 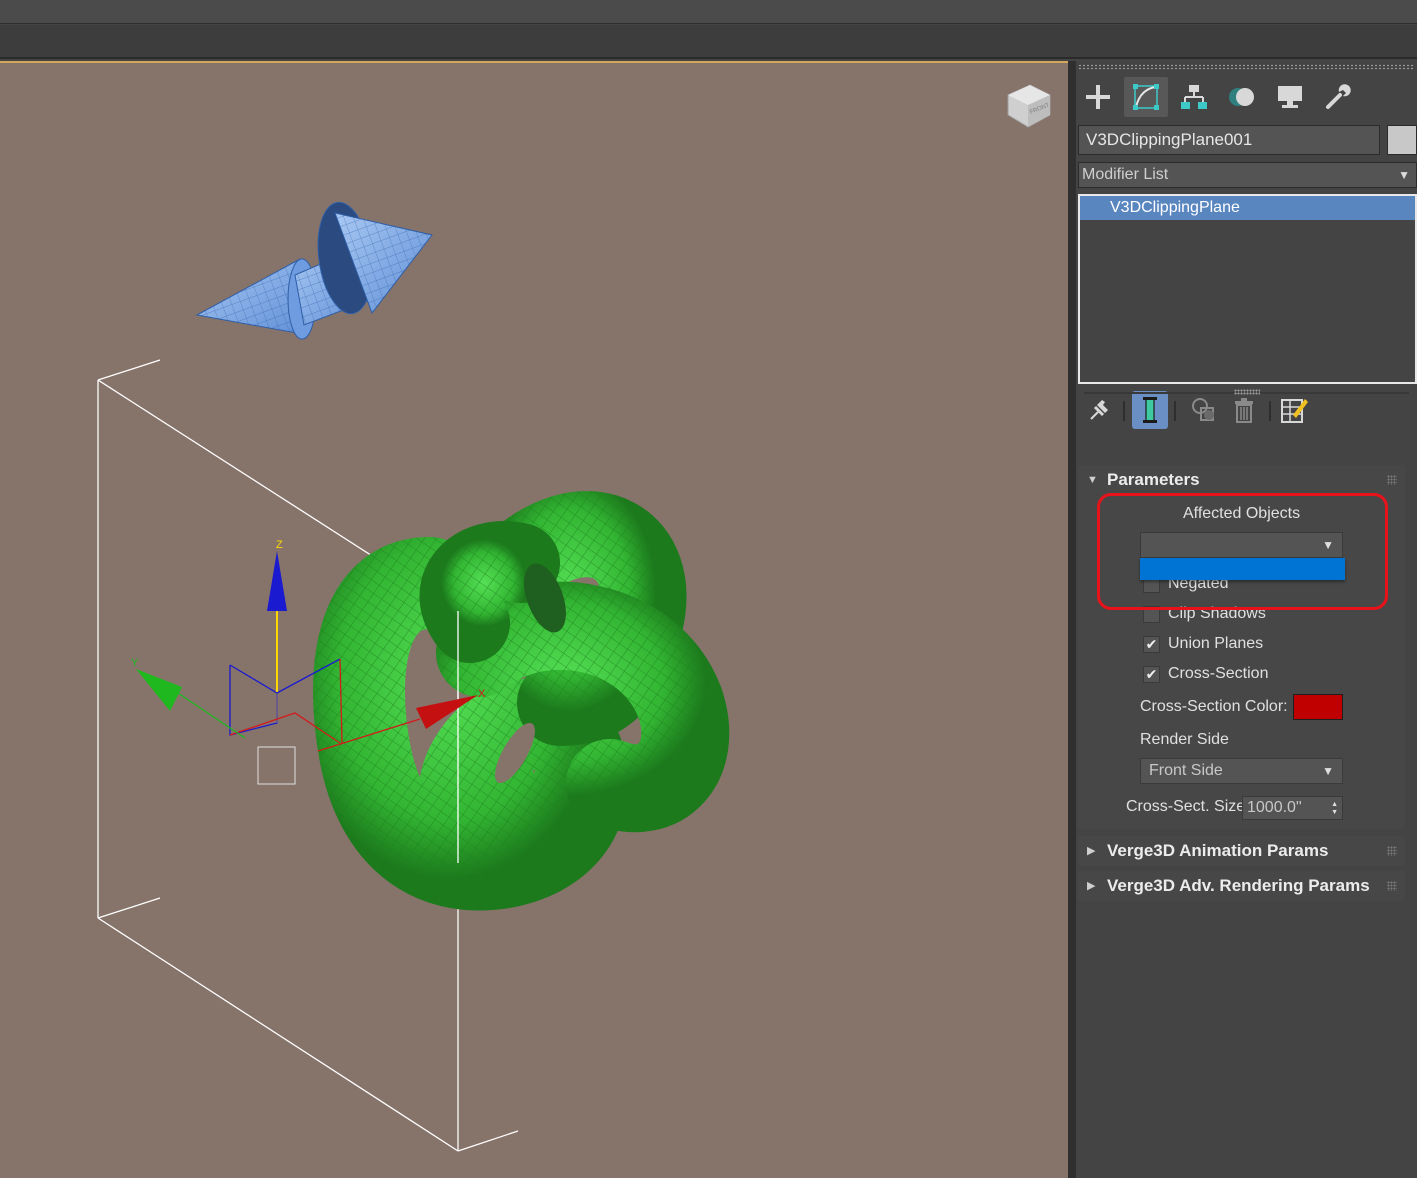 What do you see at coordinates (1247, 175) in the screenshot?
I see `modifier-list-dropdown: Modifier List ▼` at bounding box center [1247, 175].